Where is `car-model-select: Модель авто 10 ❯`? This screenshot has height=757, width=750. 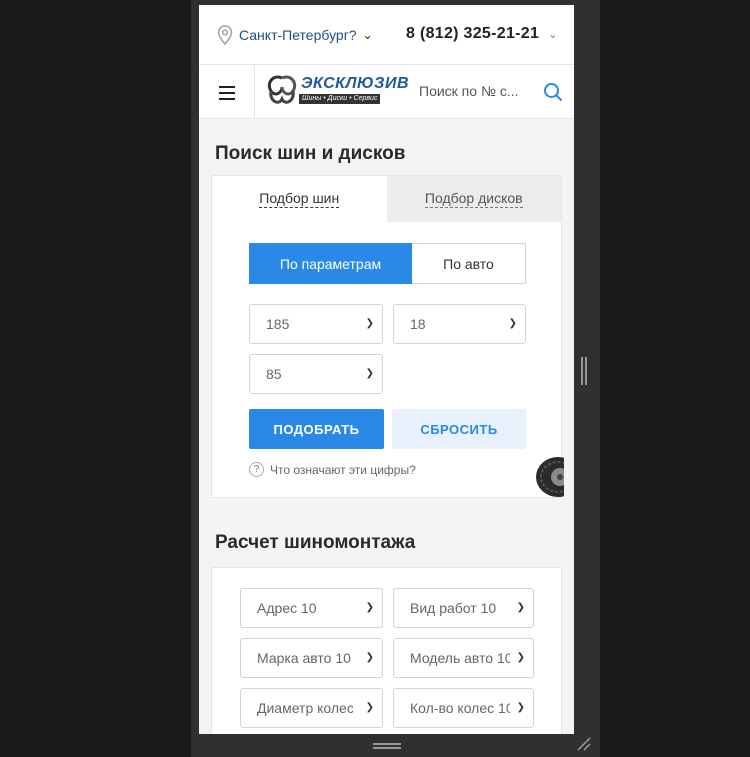
car-model-select: Модель авто 10 ❯ is located at coordinates (463, 658).